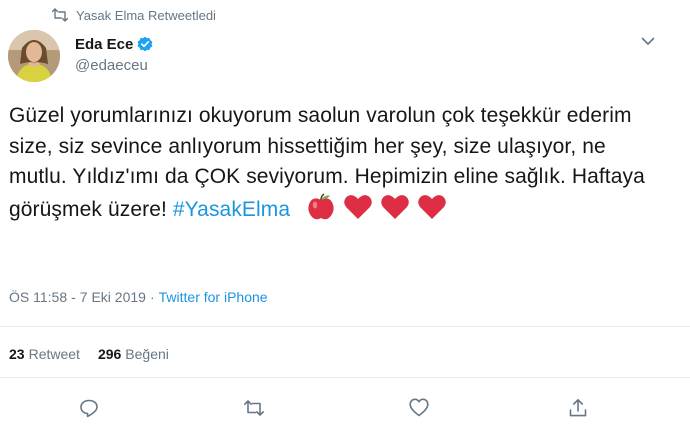 The width and height of the screenshot is (690, 429). I want to click on tweet-source-link: Twitter for iPhone, so click(213, 297).